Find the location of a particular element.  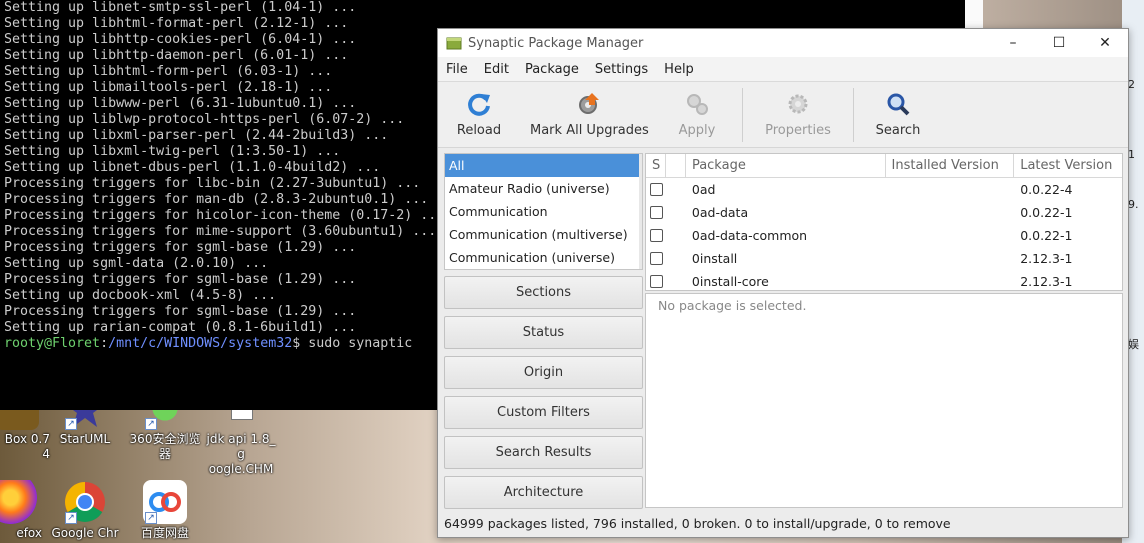

package-name: 0ad-data is located at coordinates (720, 212).